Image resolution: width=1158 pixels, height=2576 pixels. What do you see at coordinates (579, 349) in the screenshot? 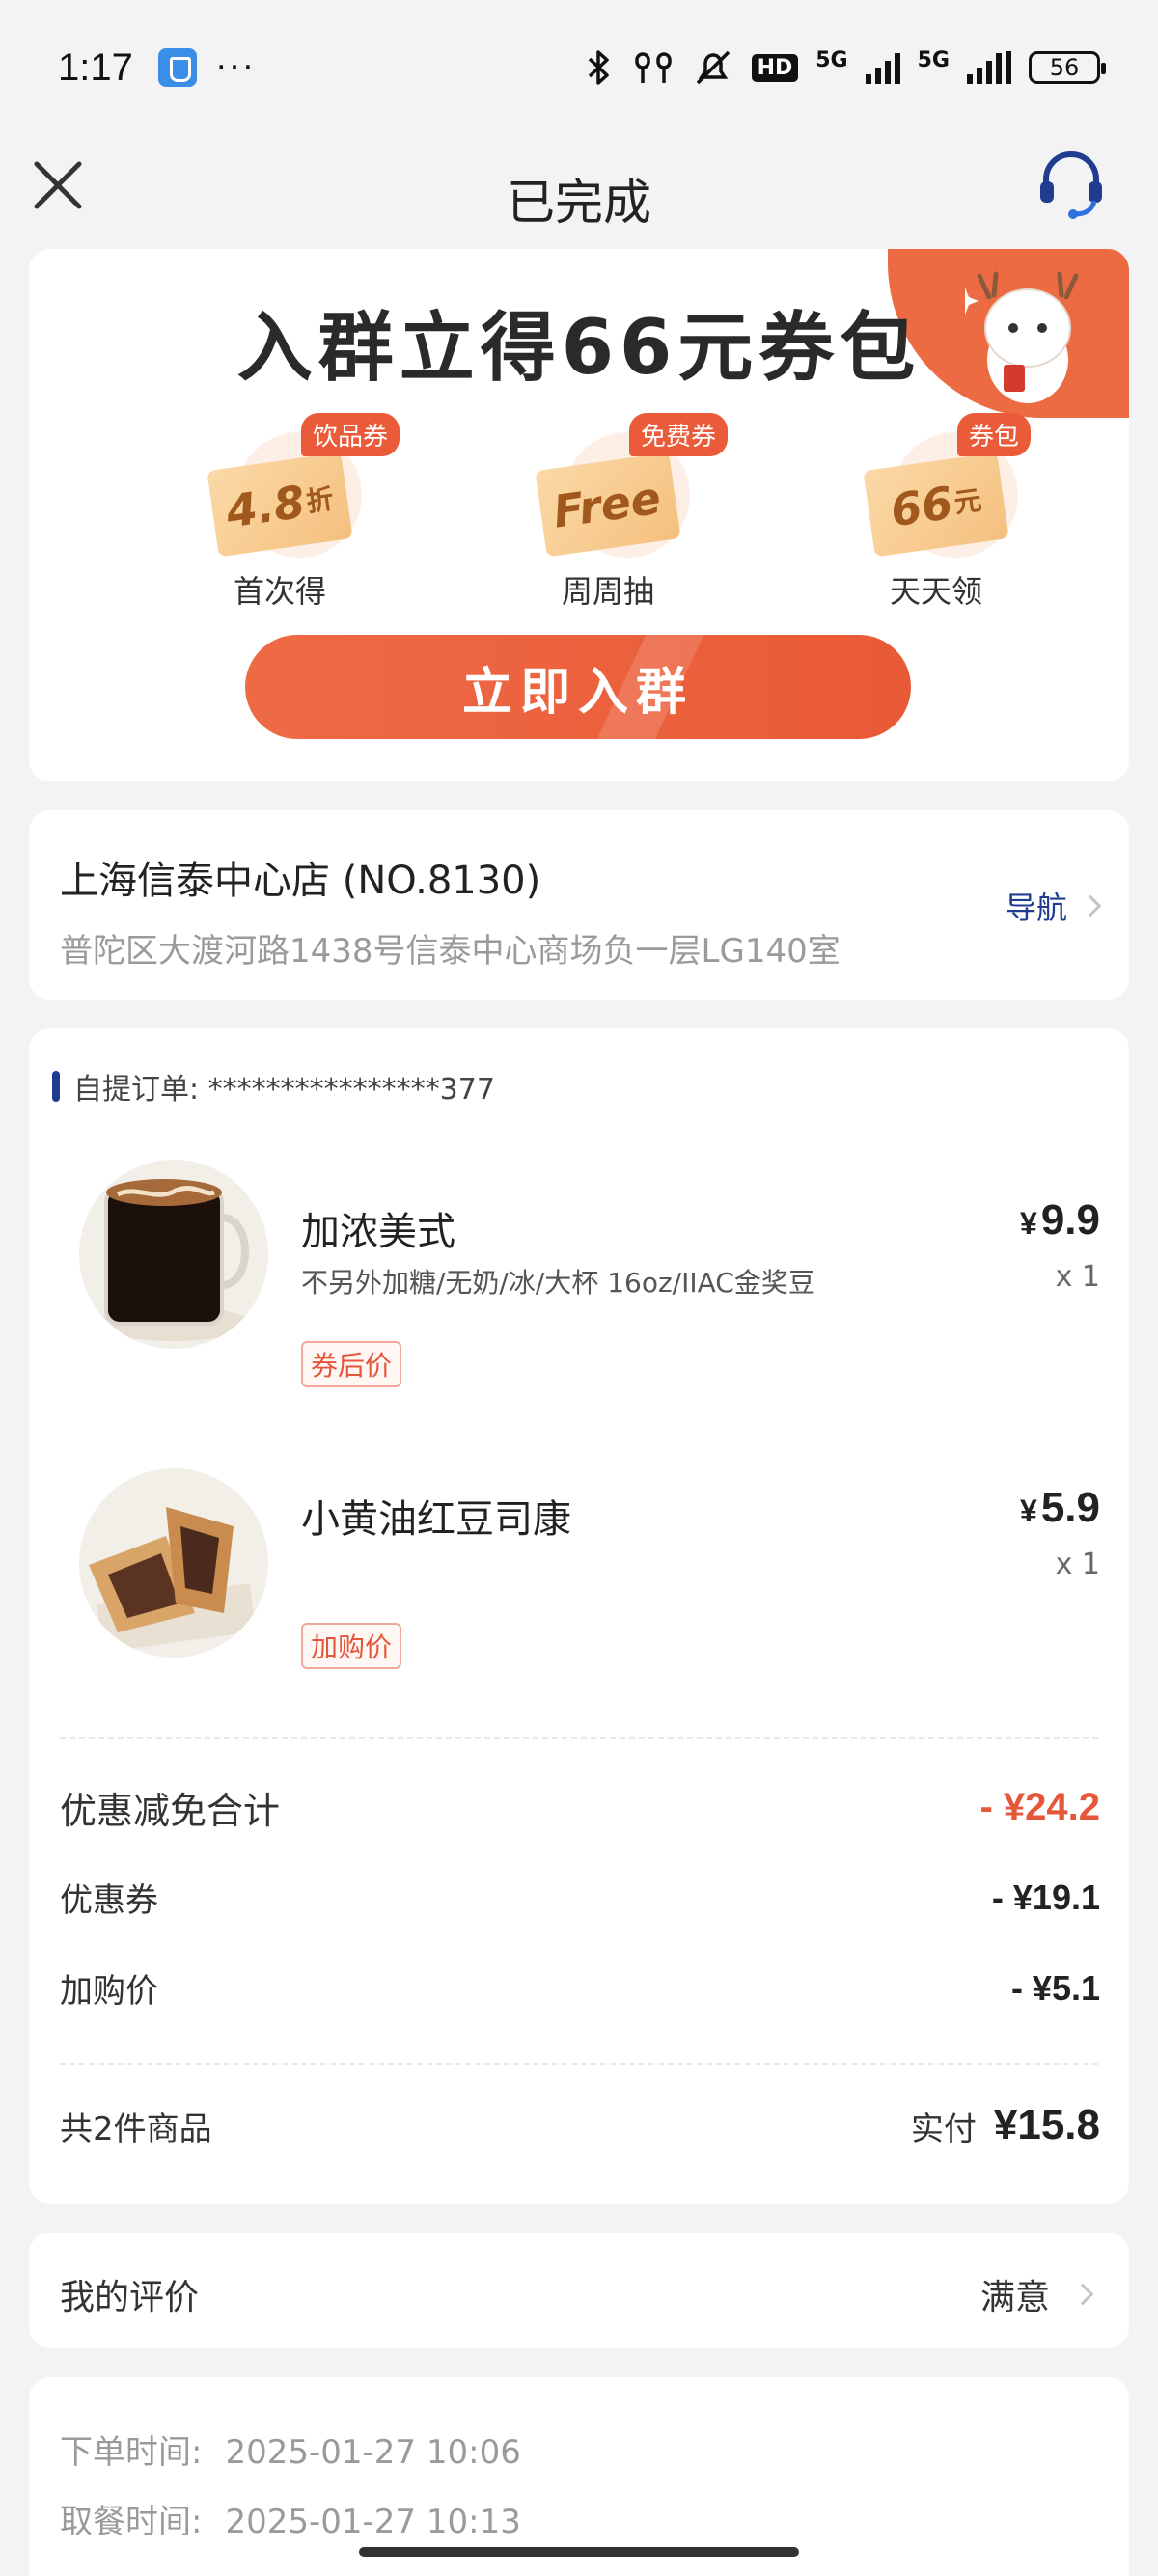
I see `promo-headline: 入群立得66元券包` at bounding box center [579, 349].